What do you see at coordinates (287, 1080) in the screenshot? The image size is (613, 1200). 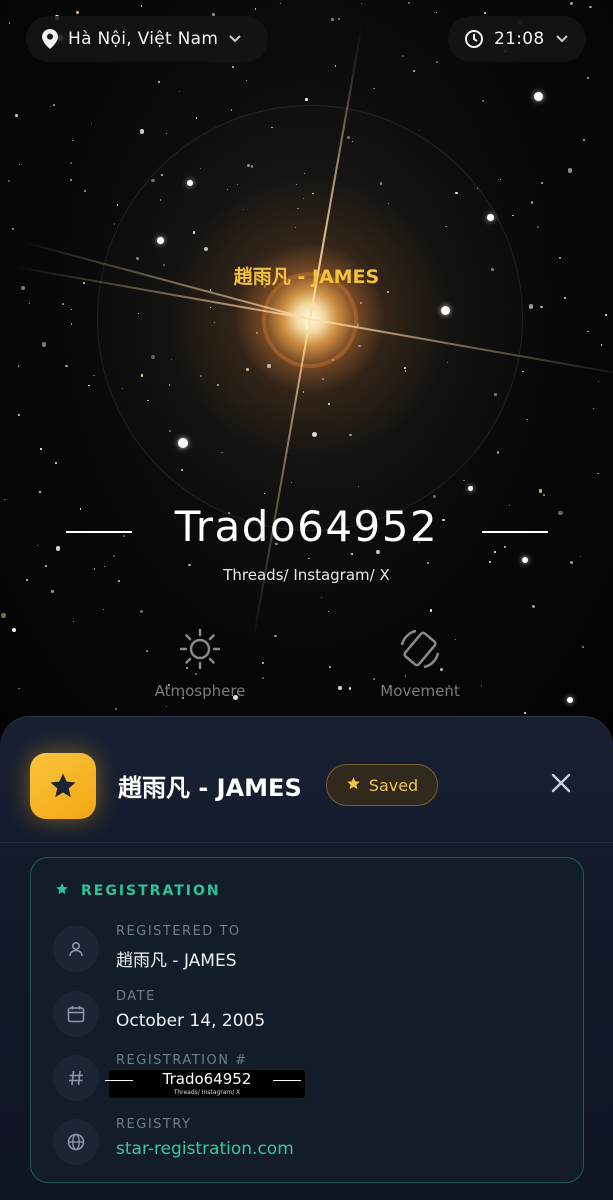 I see `decor-line-right` at bounding box center [287, 1080].